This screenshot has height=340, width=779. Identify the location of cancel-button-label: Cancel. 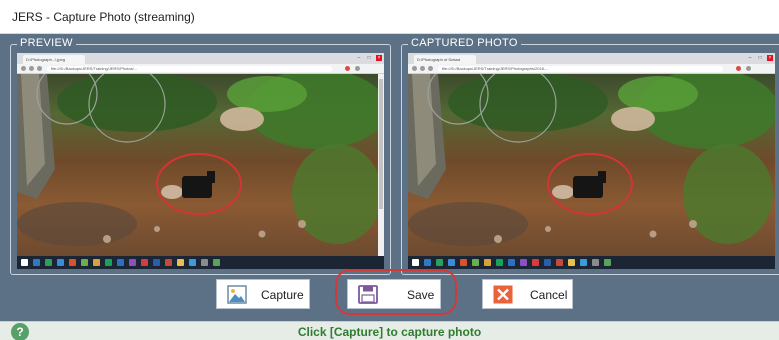
(549, 295).